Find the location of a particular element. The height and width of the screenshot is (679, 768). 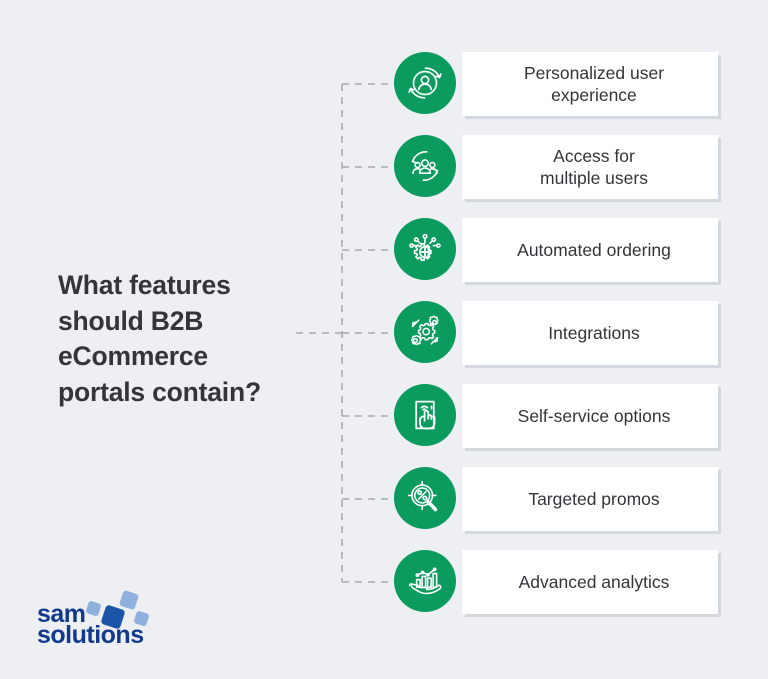

feature-card: Automated ordering is located at coordinates (590, 250).